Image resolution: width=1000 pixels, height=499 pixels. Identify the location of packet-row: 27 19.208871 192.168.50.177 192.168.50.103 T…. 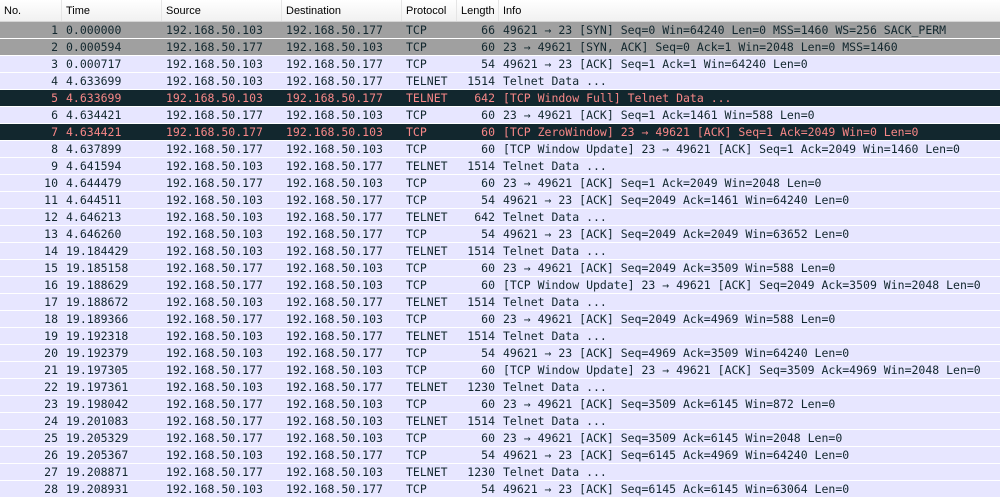
(500, 472).